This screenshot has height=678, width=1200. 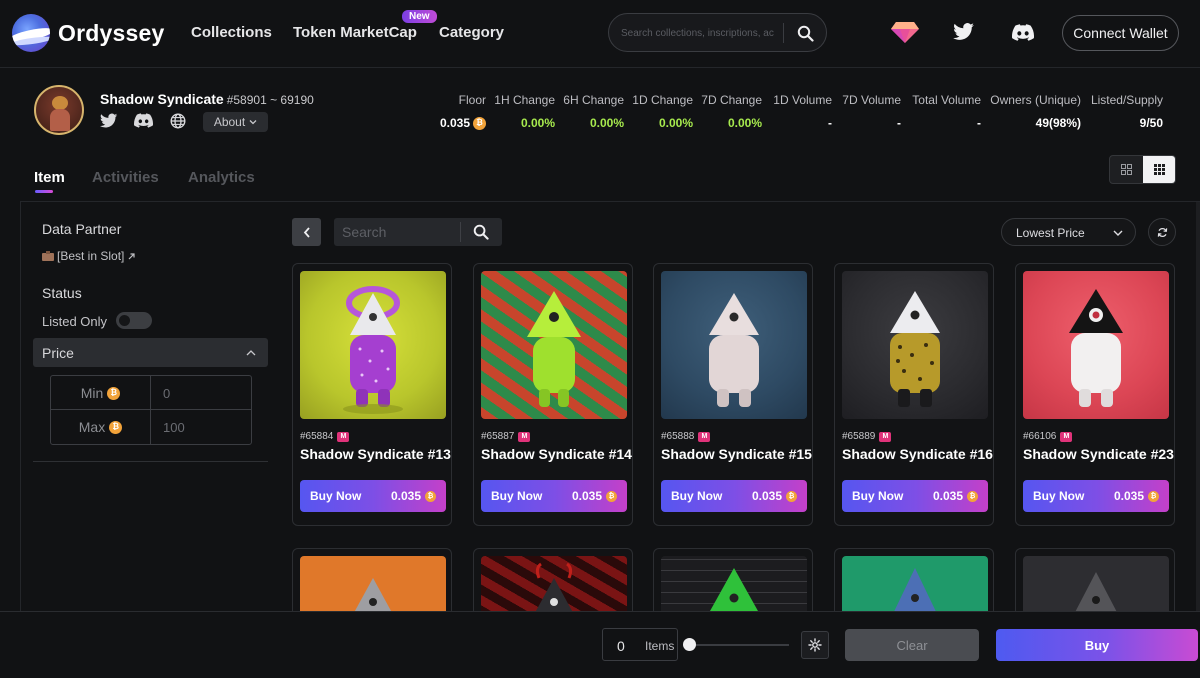 I want to click on max-label-text: Max, so click(x=92, y=427).